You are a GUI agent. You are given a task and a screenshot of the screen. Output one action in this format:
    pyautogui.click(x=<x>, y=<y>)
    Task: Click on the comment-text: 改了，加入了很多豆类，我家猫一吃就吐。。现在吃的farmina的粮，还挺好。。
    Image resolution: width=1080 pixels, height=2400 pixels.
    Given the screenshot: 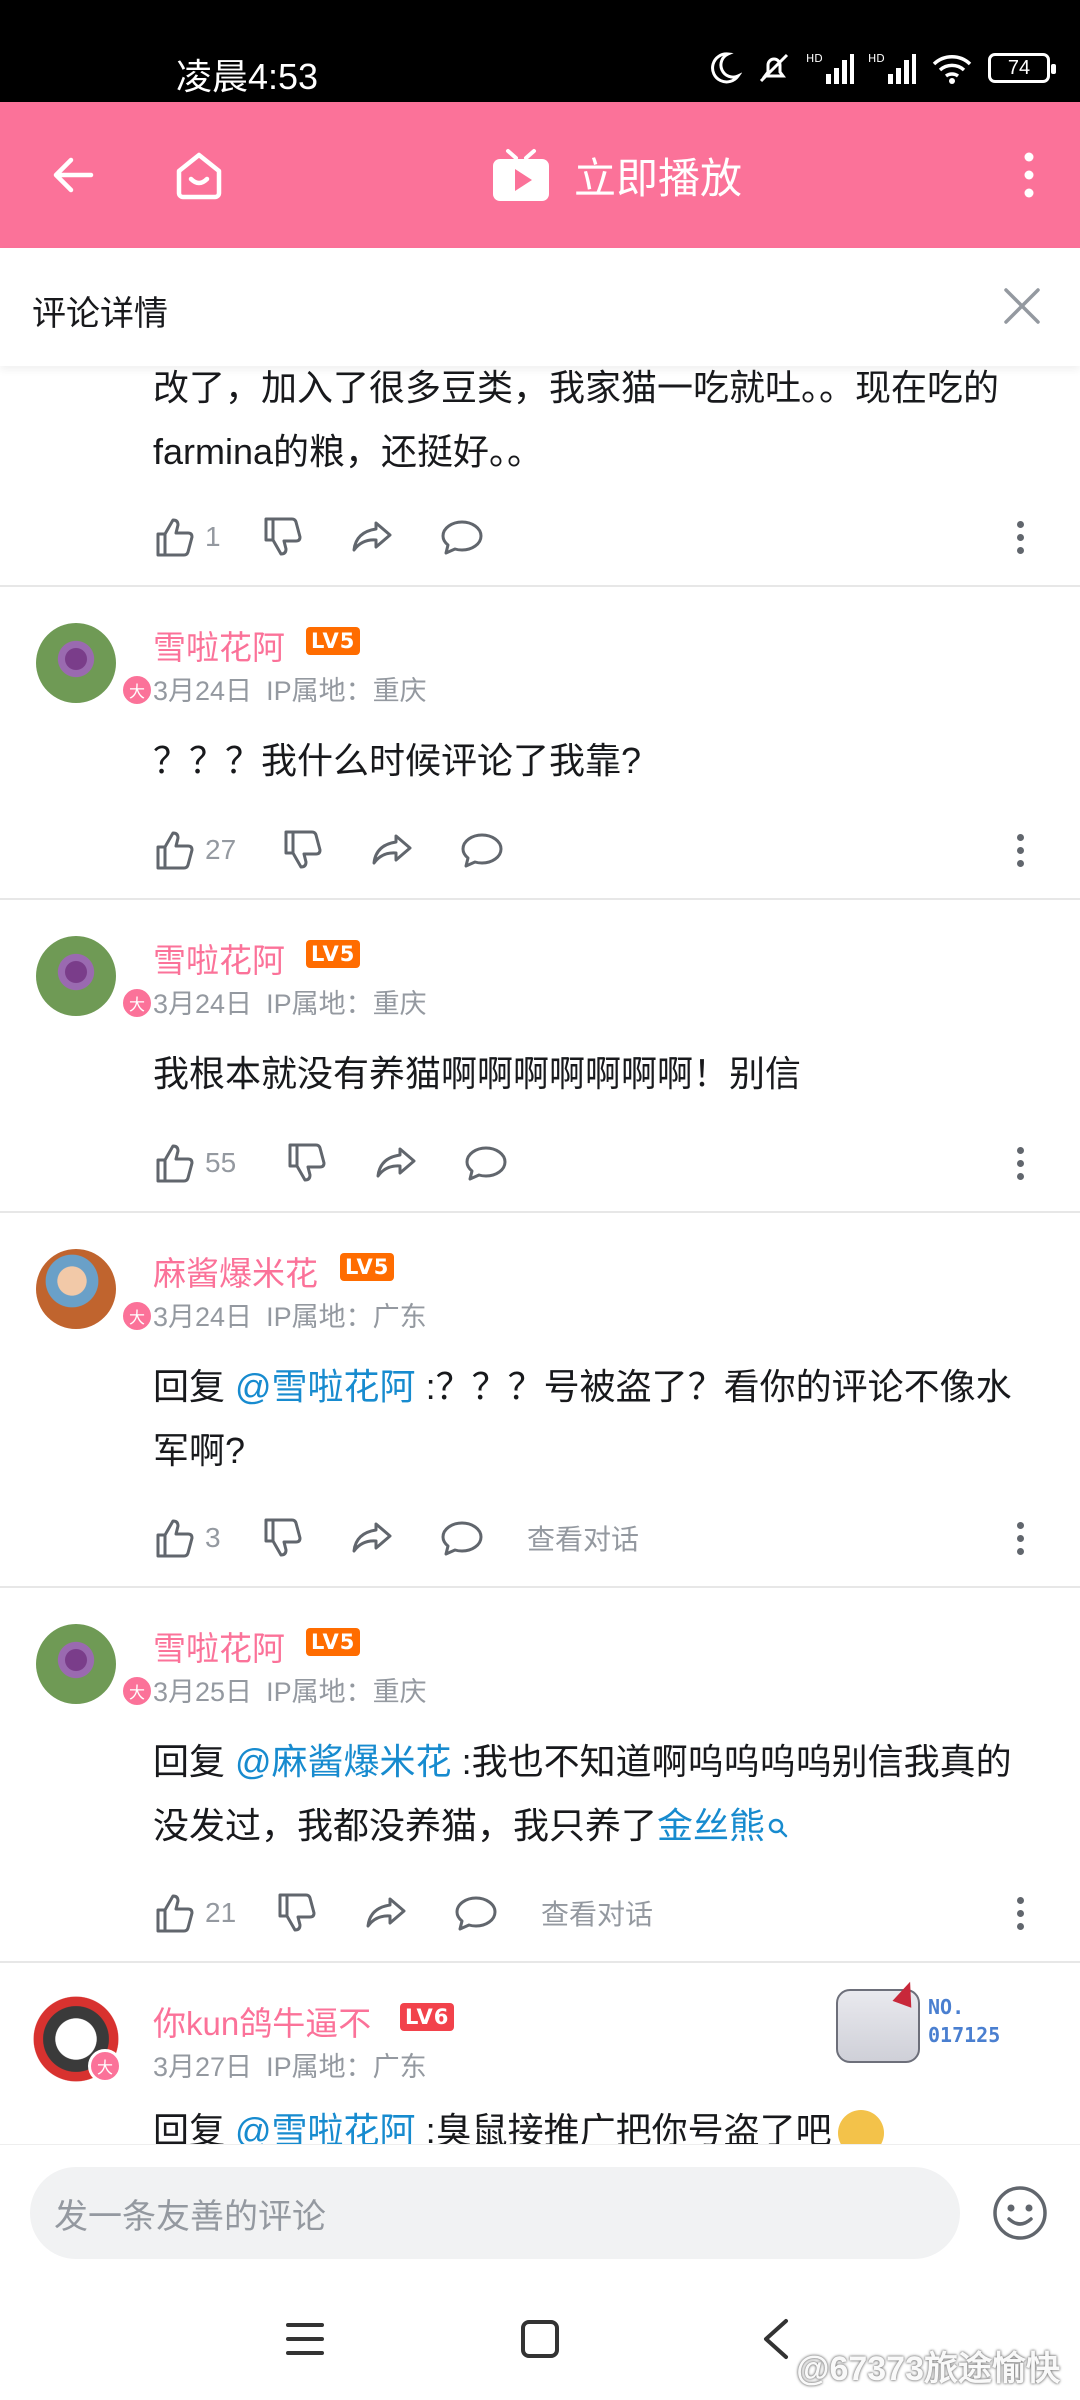 What is the action you would take?
    pyautogui.click(x=576, y=419)
    